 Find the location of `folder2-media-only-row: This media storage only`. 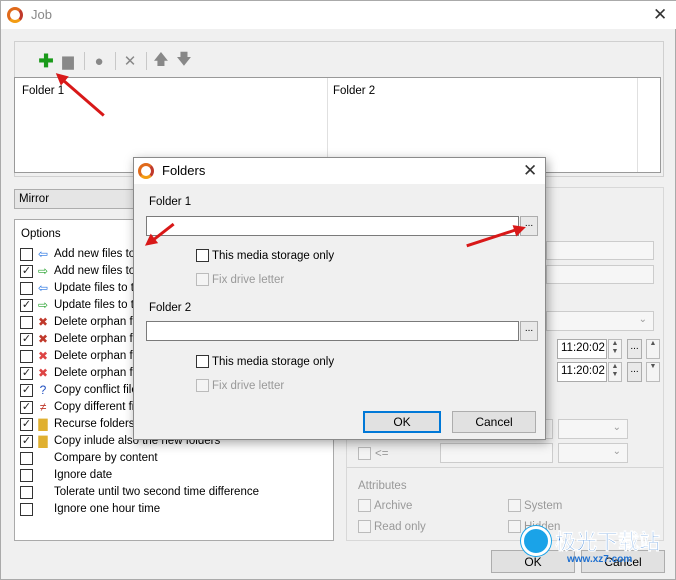

folder2-media-only-row: This media storage only is located at coordinates (265, 361).